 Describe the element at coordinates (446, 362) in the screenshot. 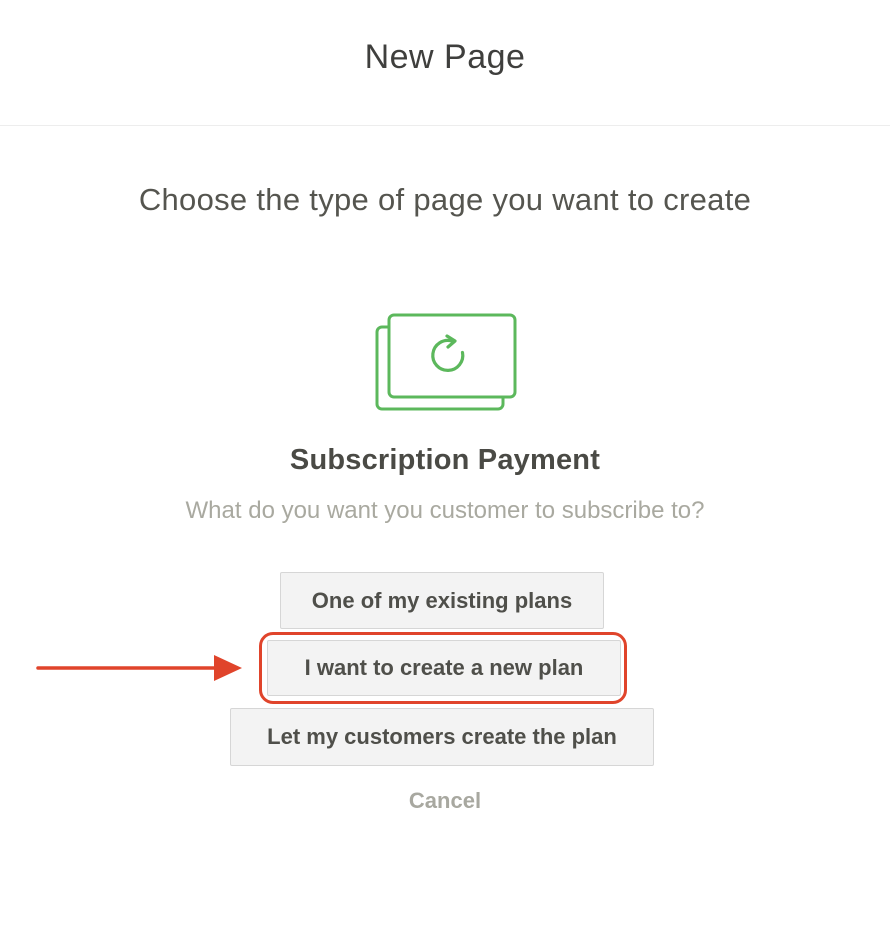

I see `subscription-cards-refresh-icon` at that location.